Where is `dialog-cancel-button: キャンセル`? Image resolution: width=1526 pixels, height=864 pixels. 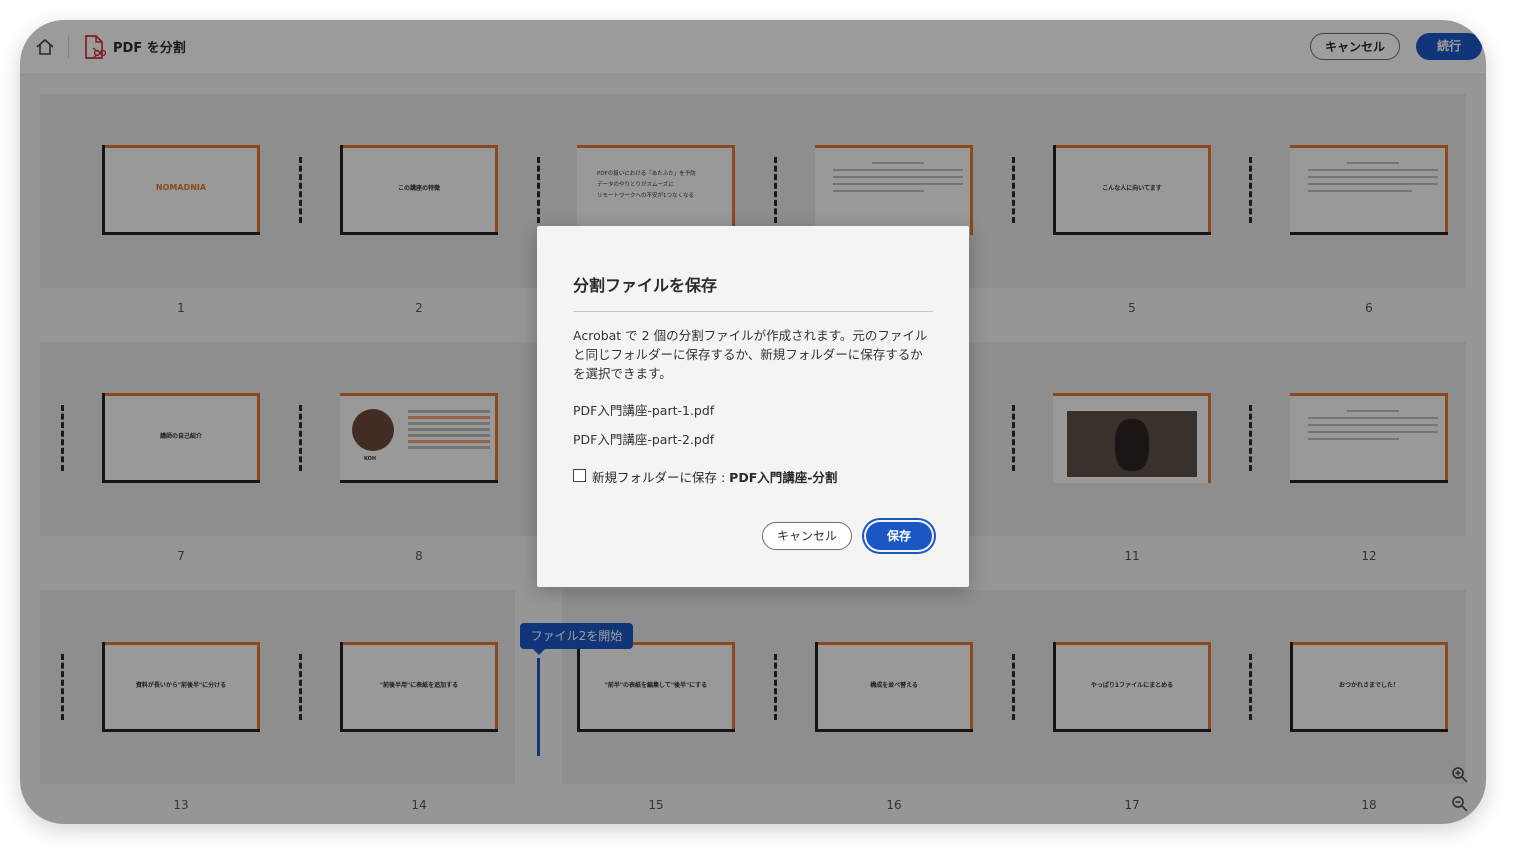
dialog-cancel-button: キャンセル is located at coordinates (807, 536).